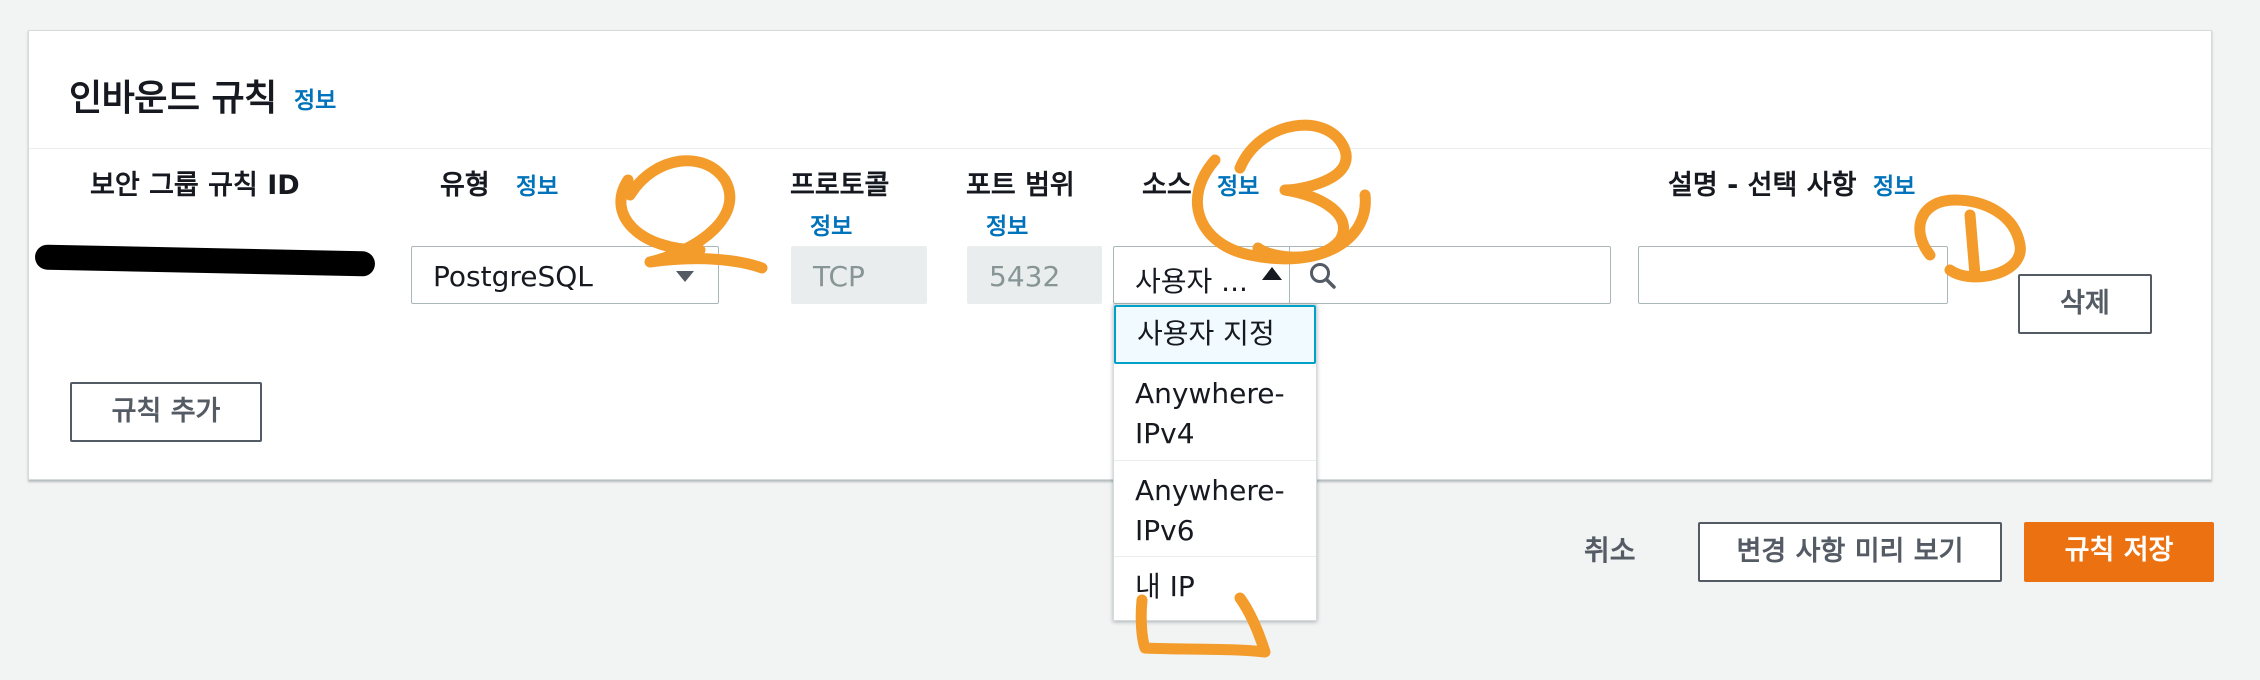 The width and height of the screenshot is (2260, 680). I want to click on dropdown-option-anywhere-ipv4: Anywhere-IPv4, so click(1199, 412).